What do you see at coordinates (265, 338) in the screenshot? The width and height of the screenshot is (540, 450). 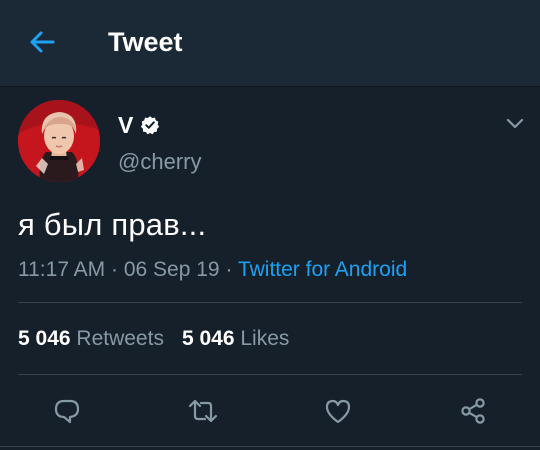 I see `likes-label: Likes` at bounding box center [265, 338].